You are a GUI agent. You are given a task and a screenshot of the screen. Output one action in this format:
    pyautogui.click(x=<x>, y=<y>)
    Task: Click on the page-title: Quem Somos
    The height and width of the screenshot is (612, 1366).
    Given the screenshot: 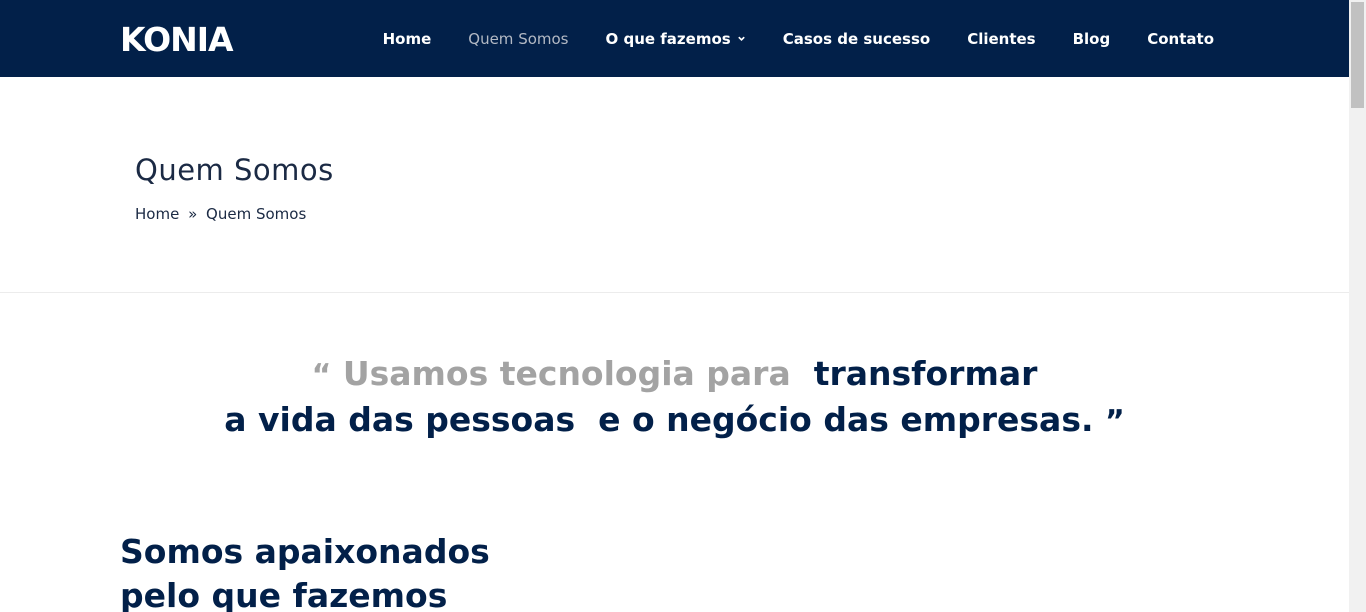 What is the action you would take?
    pyautogui.click(x=234, y=170)
    